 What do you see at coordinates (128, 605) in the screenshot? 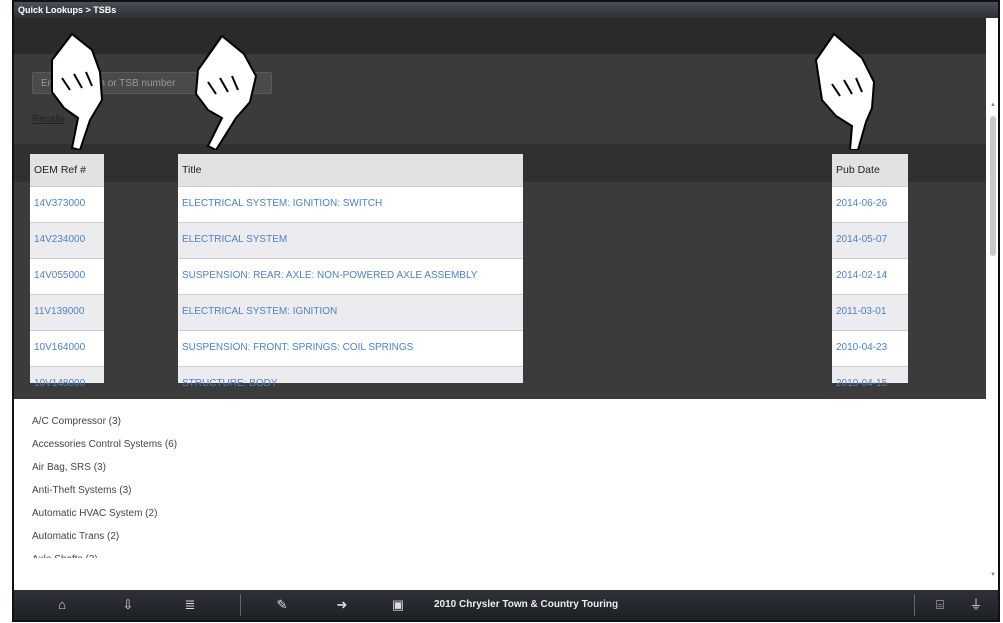
I see `download-icon: ⇩` at bounding box center [128, 605].